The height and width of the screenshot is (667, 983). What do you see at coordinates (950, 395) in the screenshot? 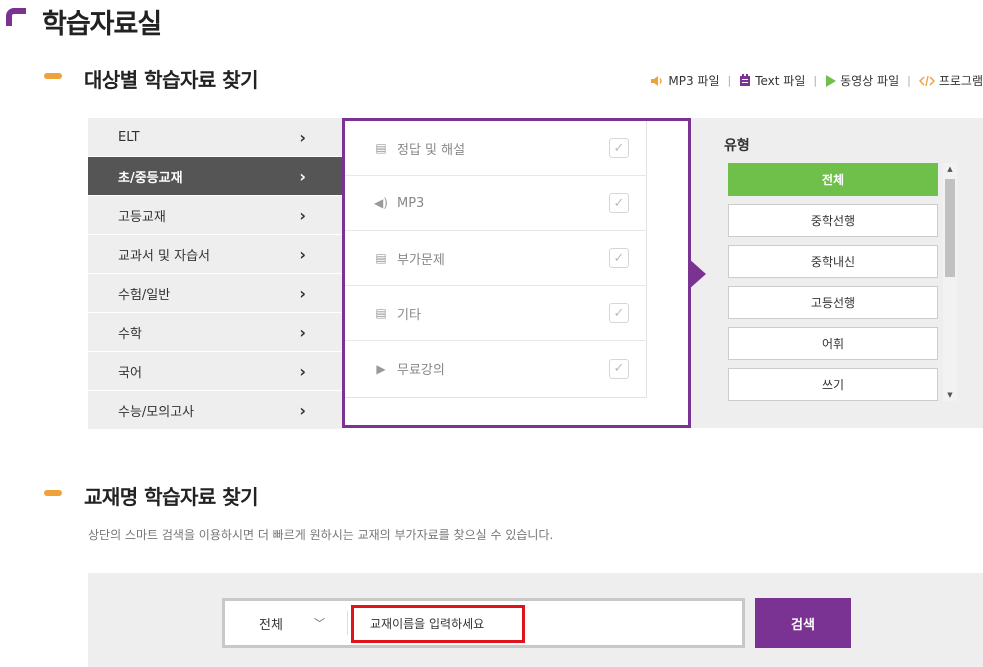
I see `scroll-down-icon: ▼` at bounding box center [950, 395].